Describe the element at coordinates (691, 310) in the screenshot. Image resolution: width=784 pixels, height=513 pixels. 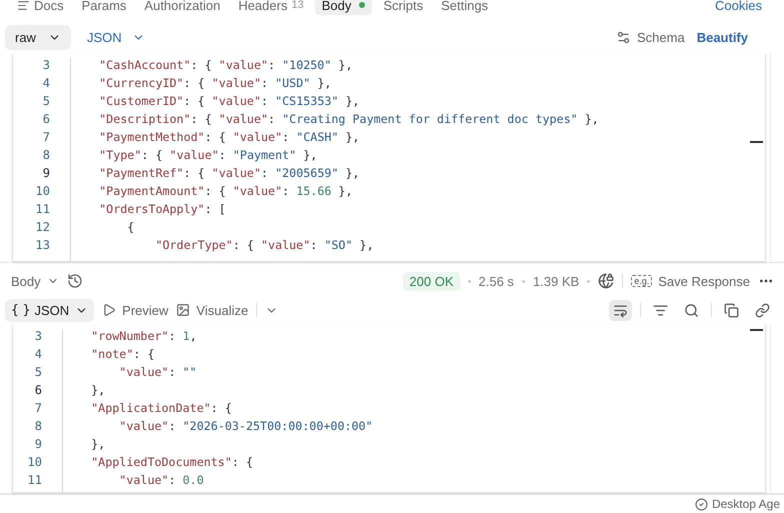
I see `search-icon` at that location.